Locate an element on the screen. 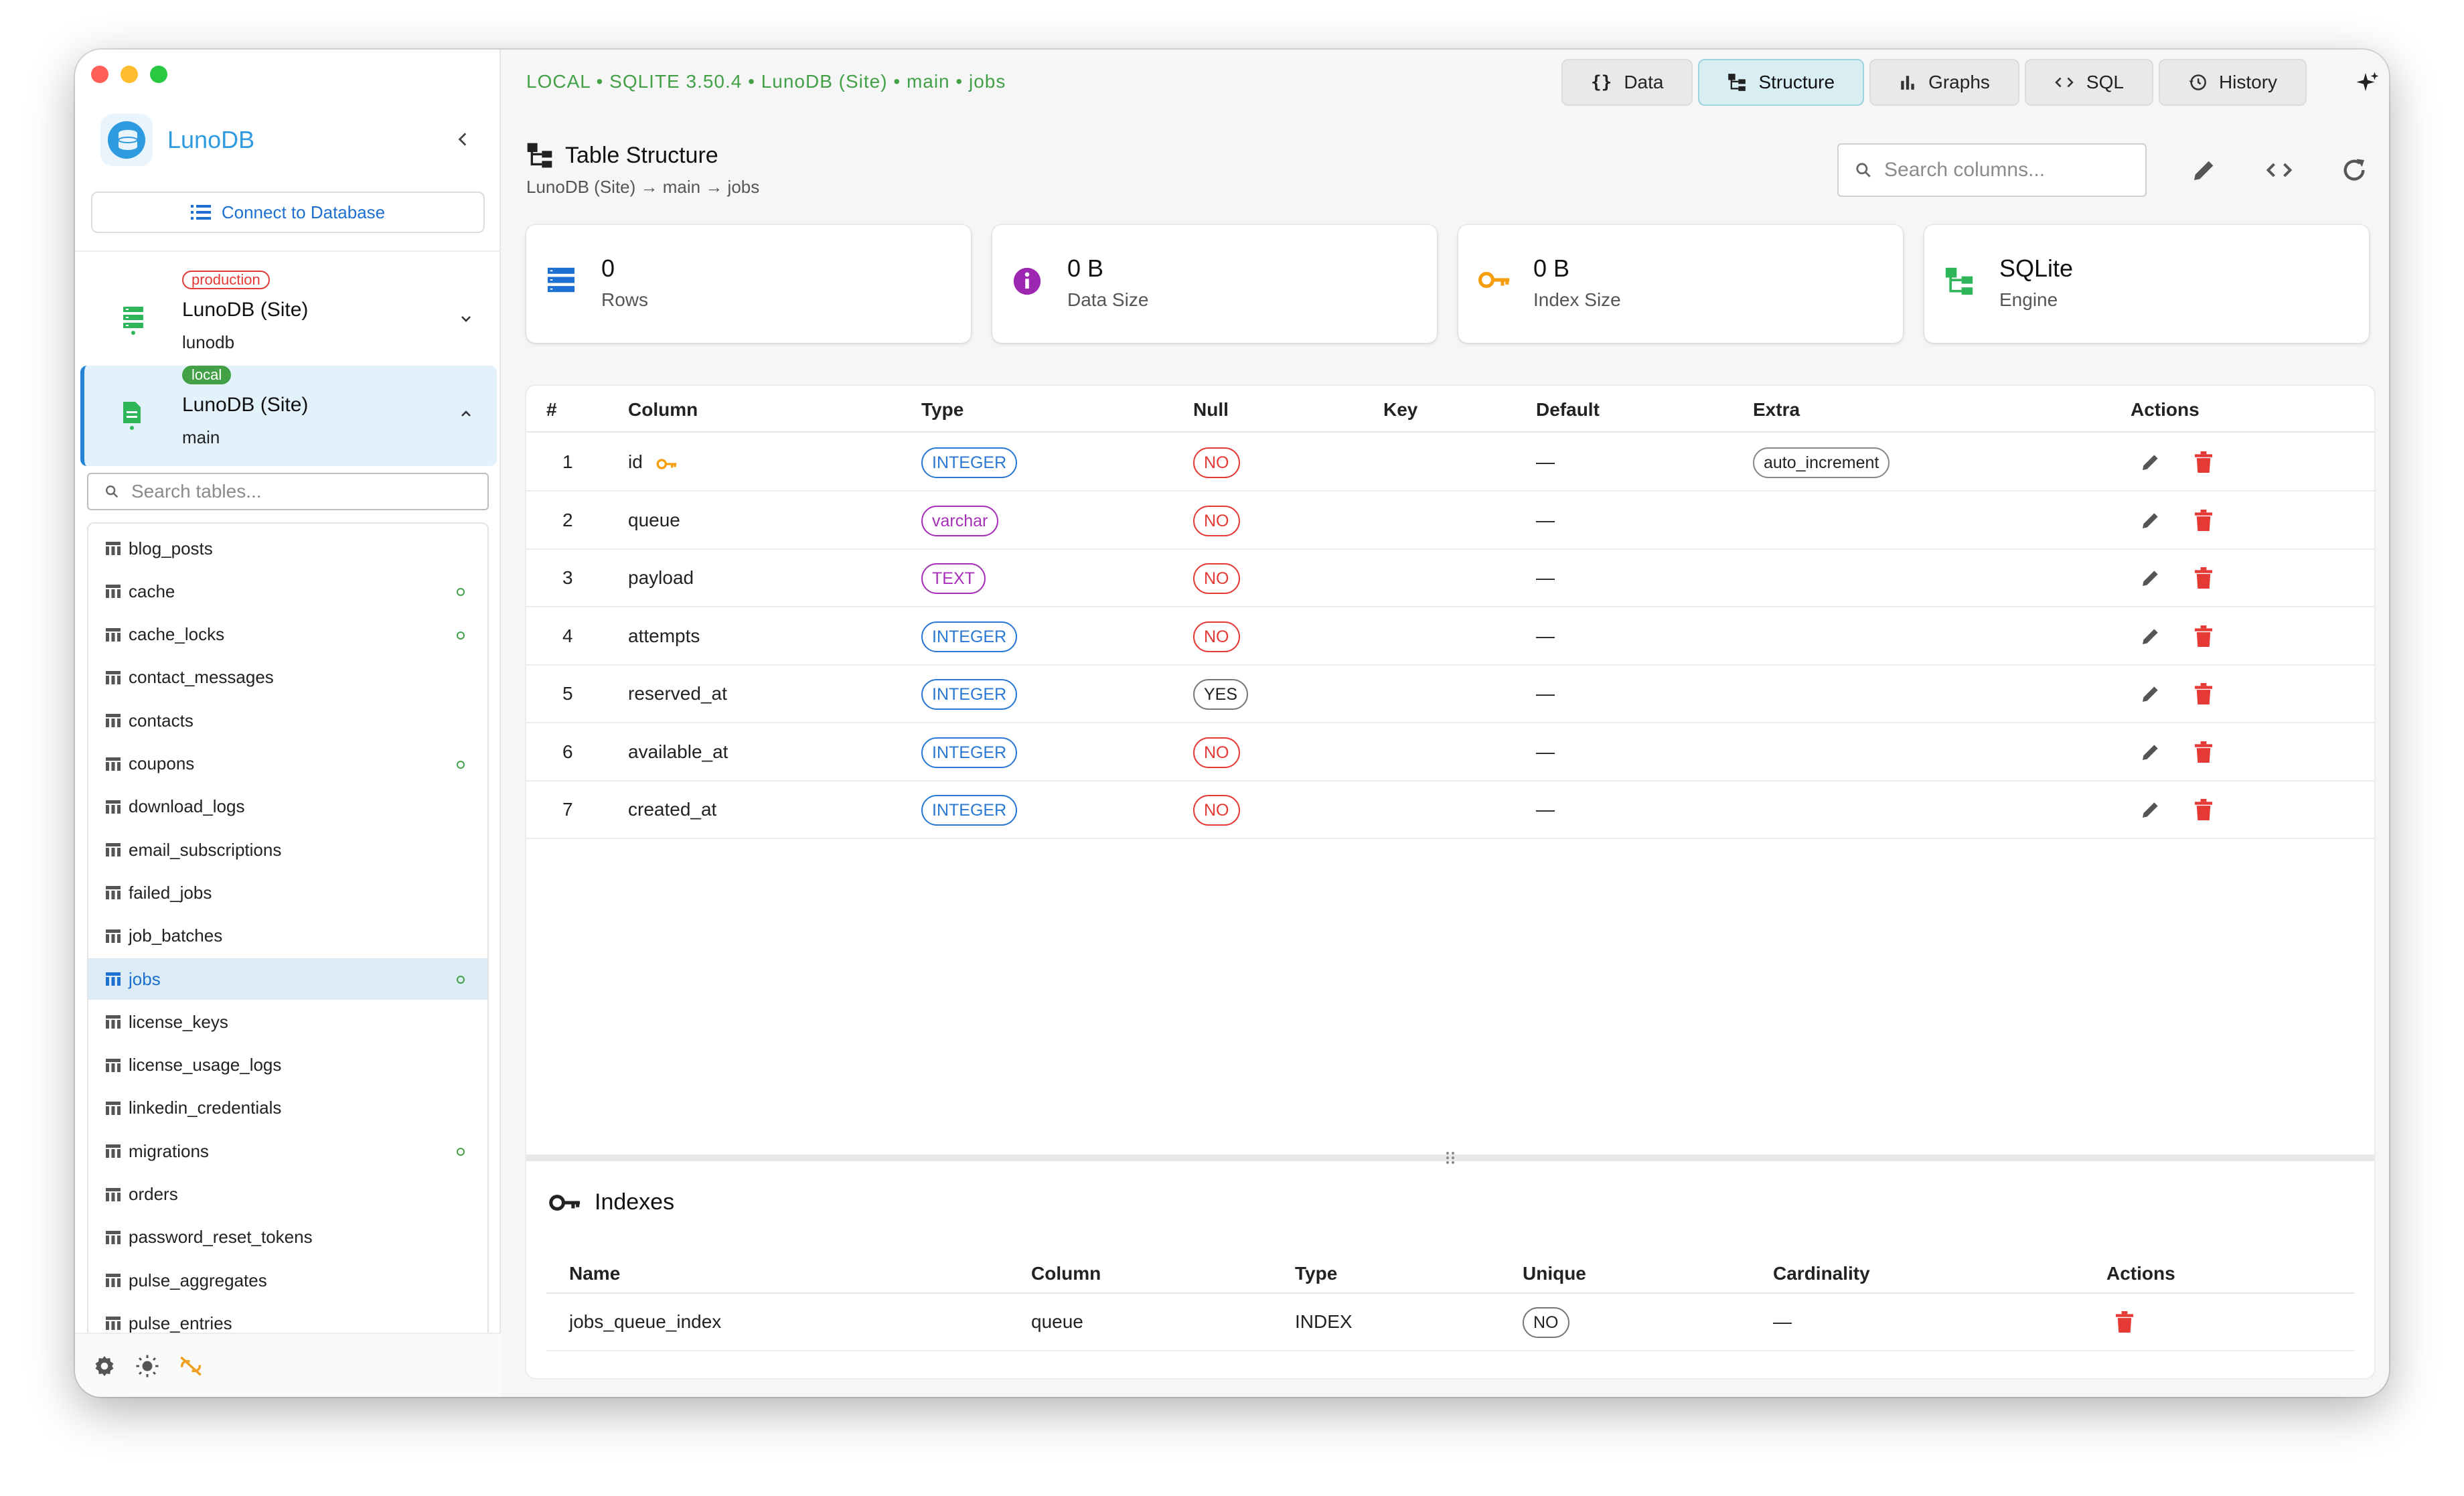 This screenshot has height=1496, width=2464. ai-sparkle-icon is located at coordinates (2368, 83).